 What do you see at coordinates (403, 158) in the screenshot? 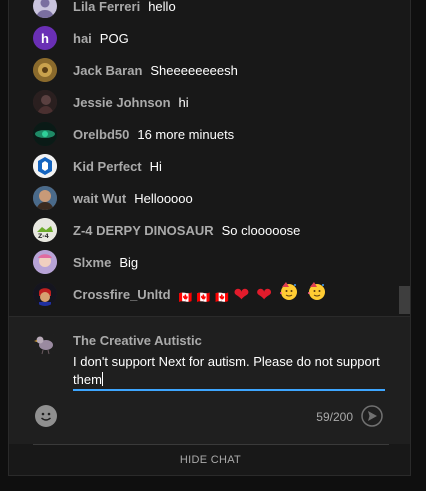
I see `chat-scrollbar` at bounding box center [403, 158].